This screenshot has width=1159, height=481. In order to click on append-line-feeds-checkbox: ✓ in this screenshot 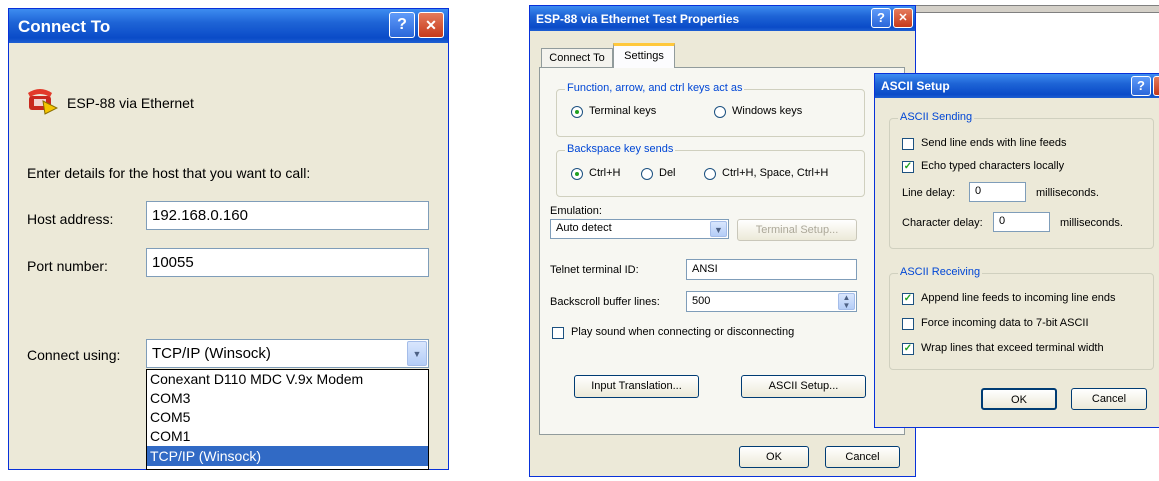, I will do `click(908, 299)`.